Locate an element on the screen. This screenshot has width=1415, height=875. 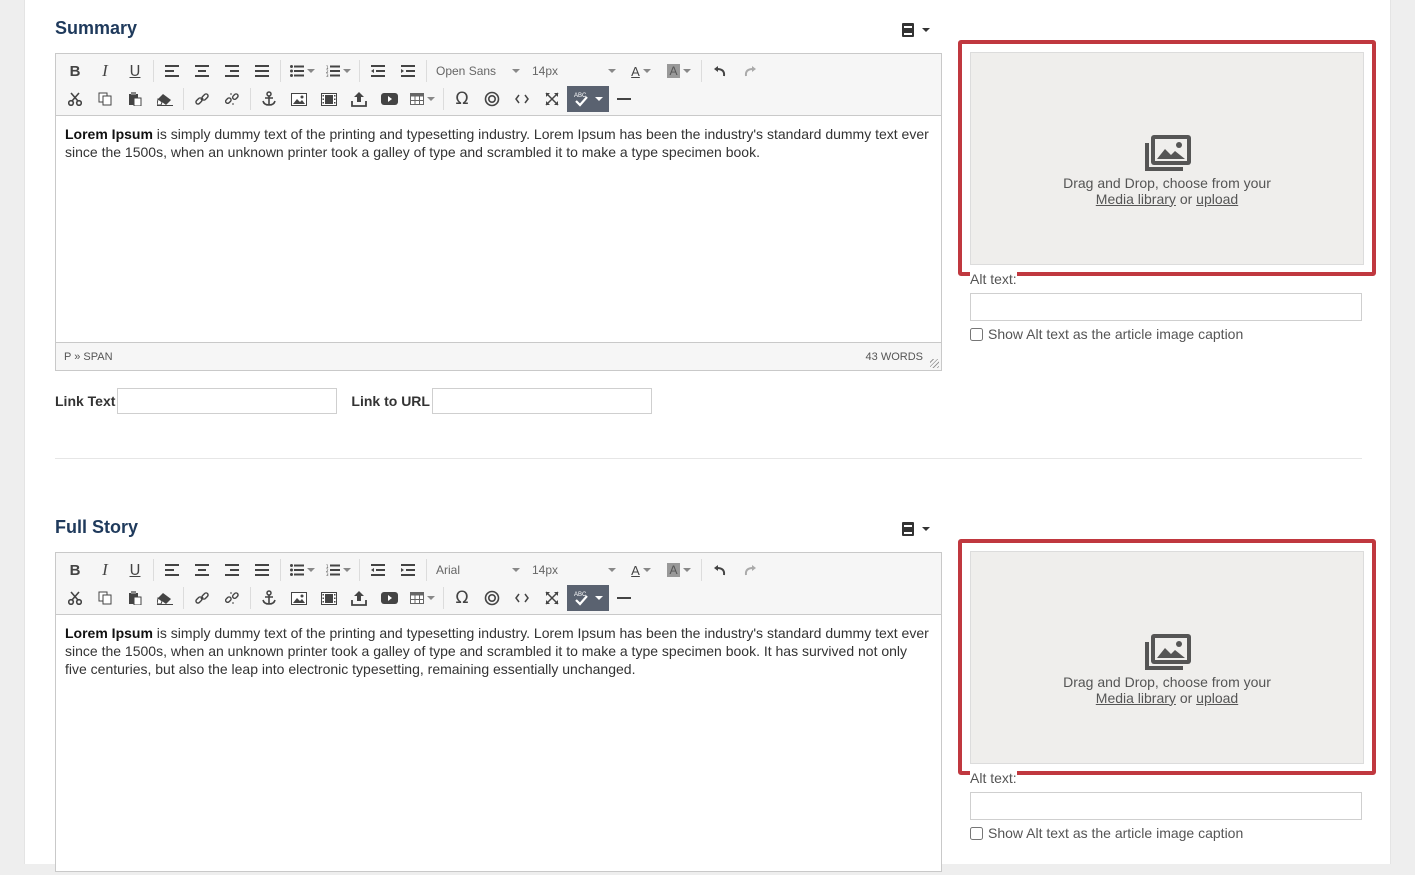
section-divider is located at coordinates (708, 458).